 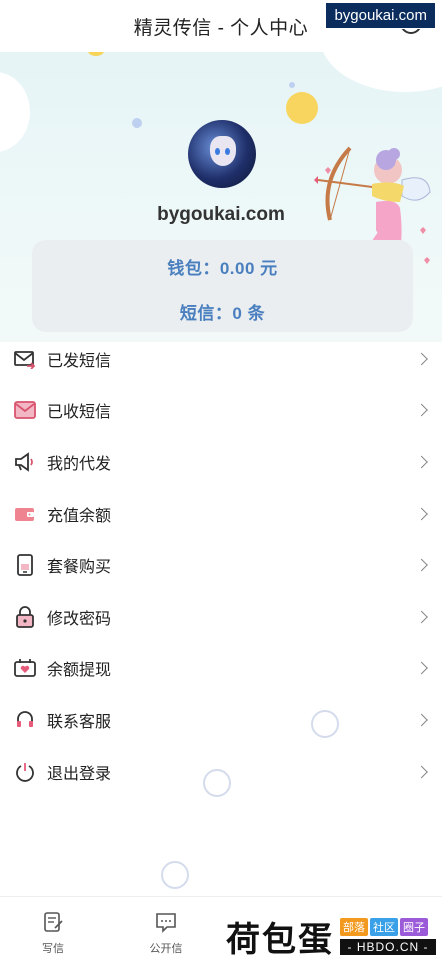 I want to click on write-icon, so click(x=53, y=922).